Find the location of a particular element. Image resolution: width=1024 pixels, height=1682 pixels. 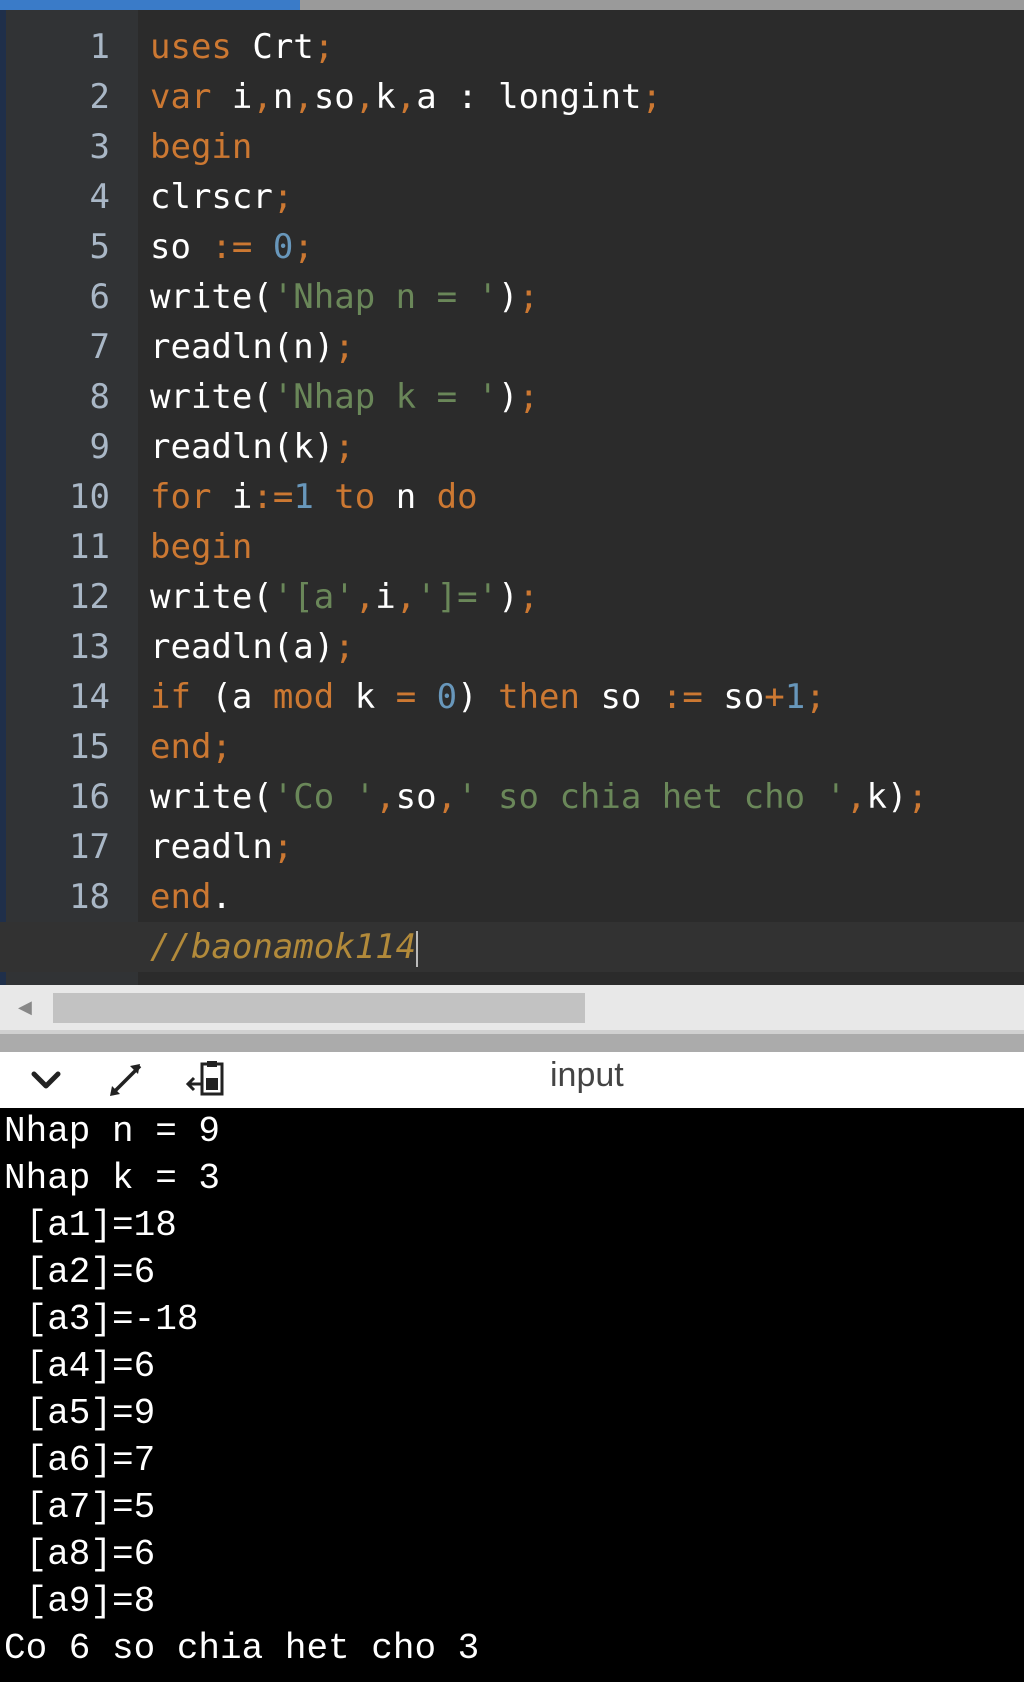

code-token: var is located at coordinates (181, 97).